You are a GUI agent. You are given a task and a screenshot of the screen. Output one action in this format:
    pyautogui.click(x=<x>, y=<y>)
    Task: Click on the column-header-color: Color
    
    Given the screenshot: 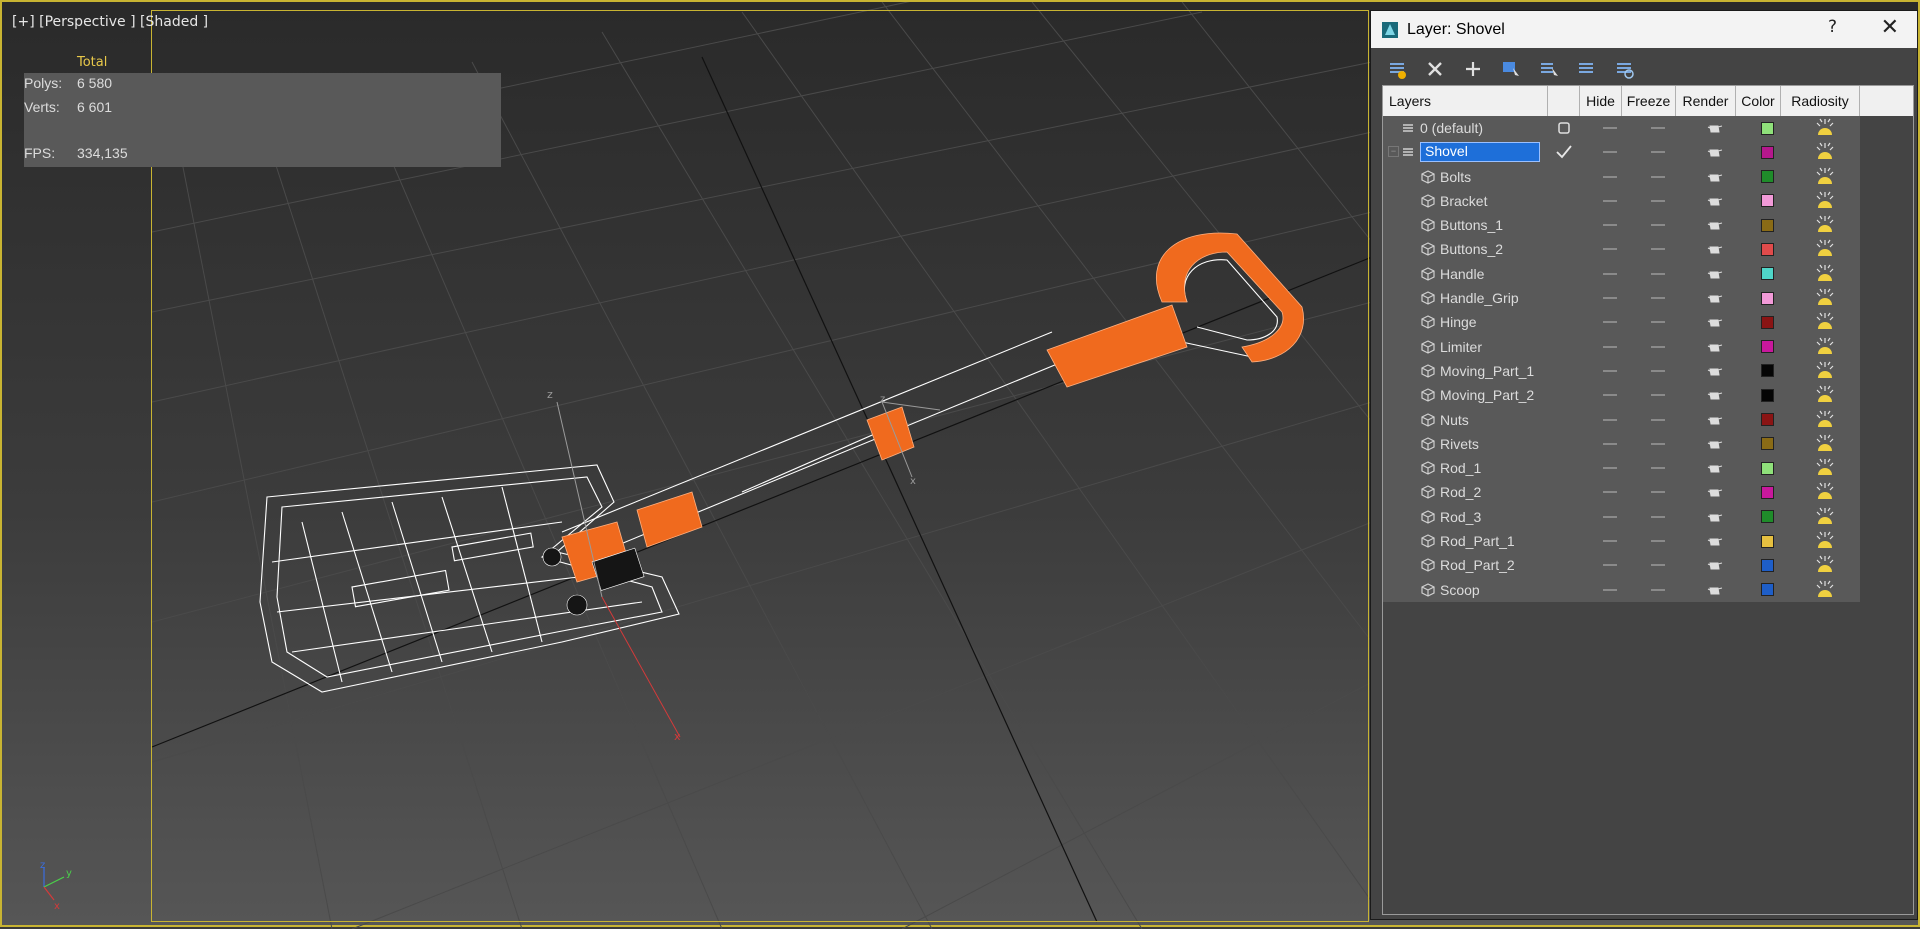 What is the action you would take?
    pyautogui.click(x=1758, y=101)
    